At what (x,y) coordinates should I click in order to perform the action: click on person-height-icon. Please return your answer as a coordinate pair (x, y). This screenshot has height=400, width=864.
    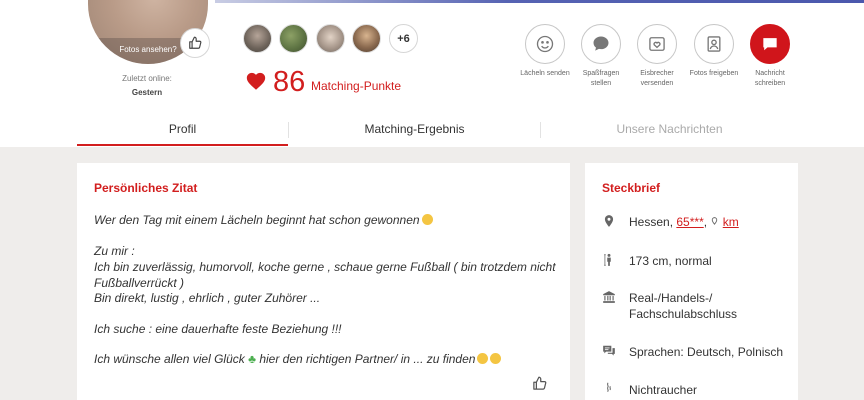
    Looking at the image, I should click on (607, 259).